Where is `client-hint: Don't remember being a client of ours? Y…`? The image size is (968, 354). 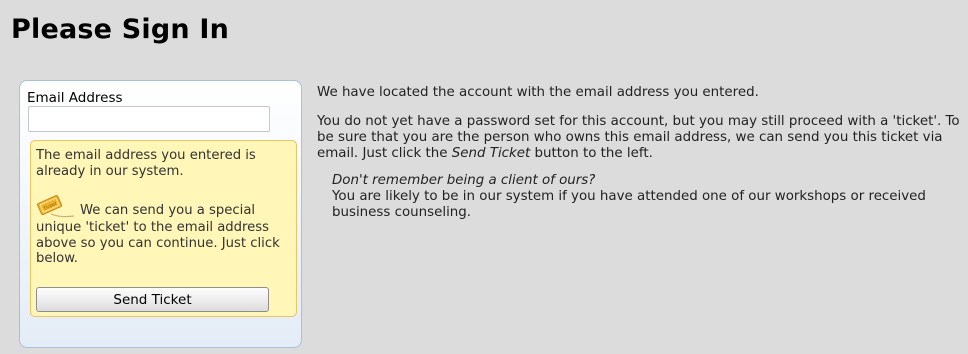 client-hint: Don't remember being a client of ours? Y… is located at coordinates (641, 197).